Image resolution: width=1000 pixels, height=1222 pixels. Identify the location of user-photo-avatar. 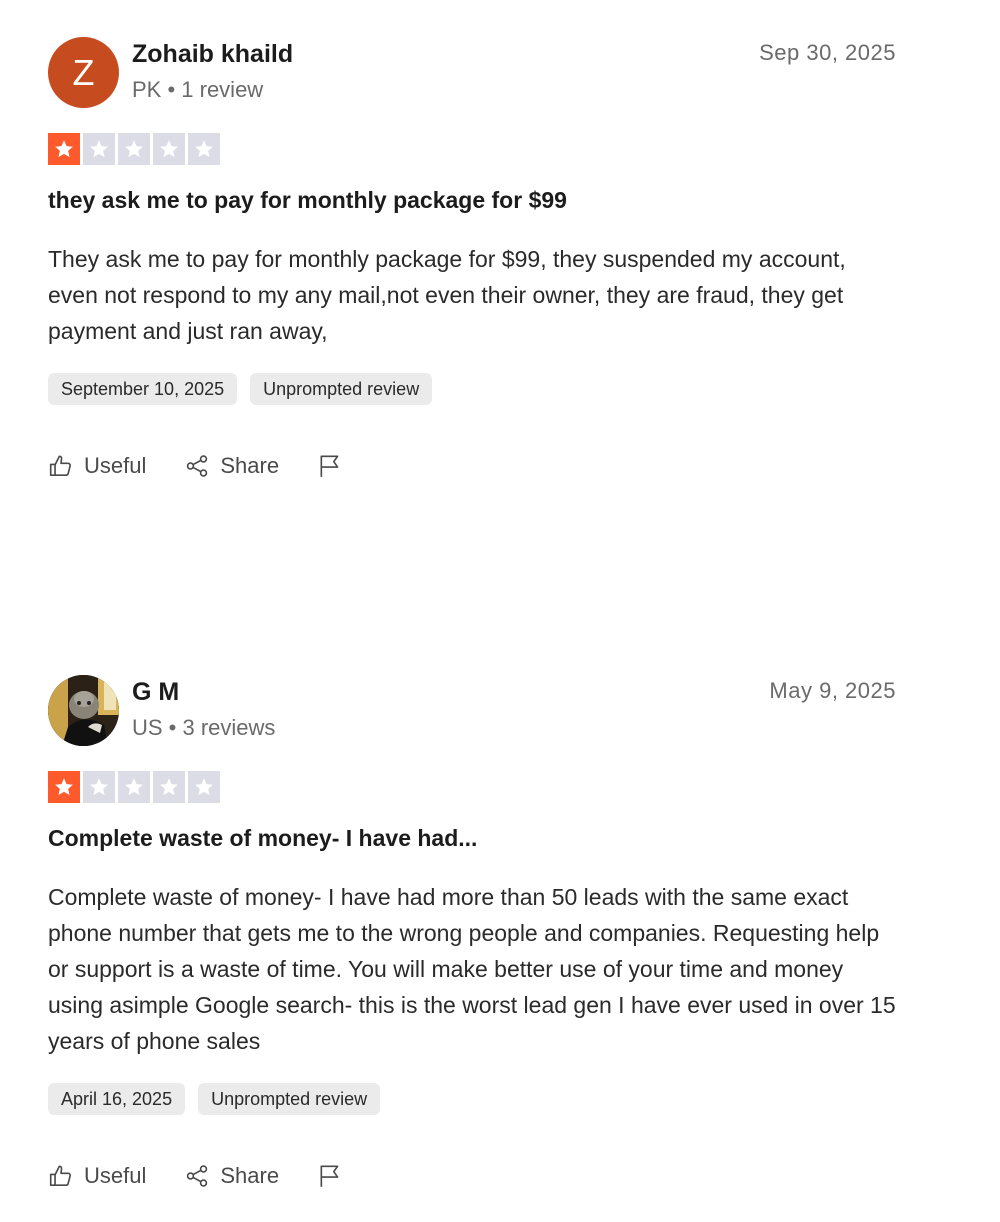
(83, 710).